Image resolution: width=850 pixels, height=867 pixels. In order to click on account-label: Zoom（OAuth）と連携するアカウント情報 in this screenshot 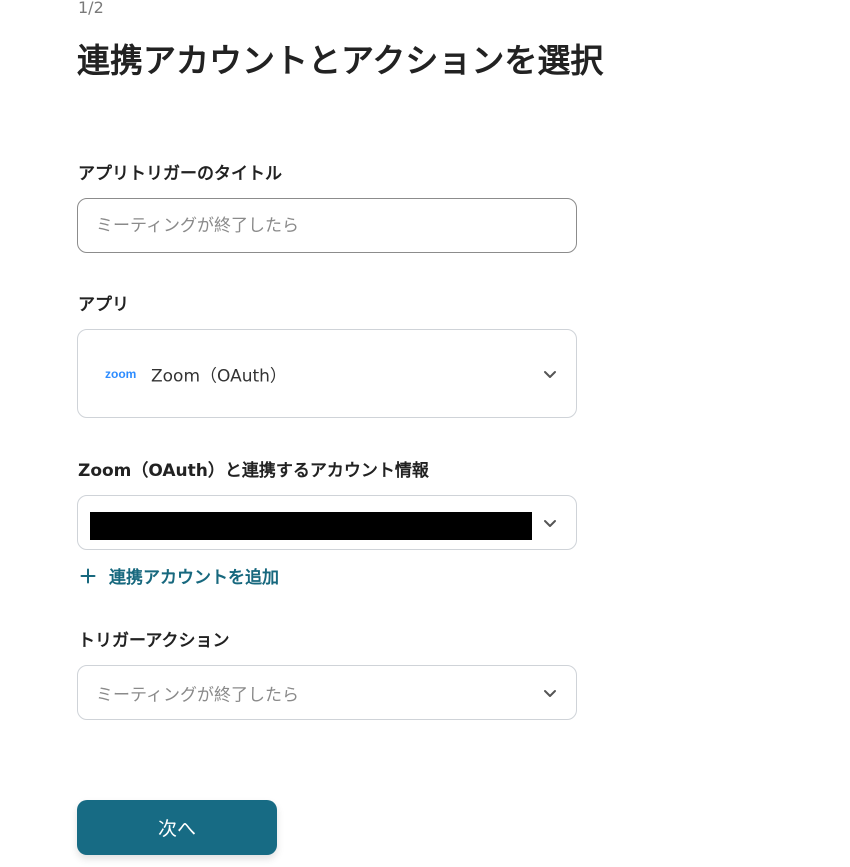, I will do `click(253, 471)`.